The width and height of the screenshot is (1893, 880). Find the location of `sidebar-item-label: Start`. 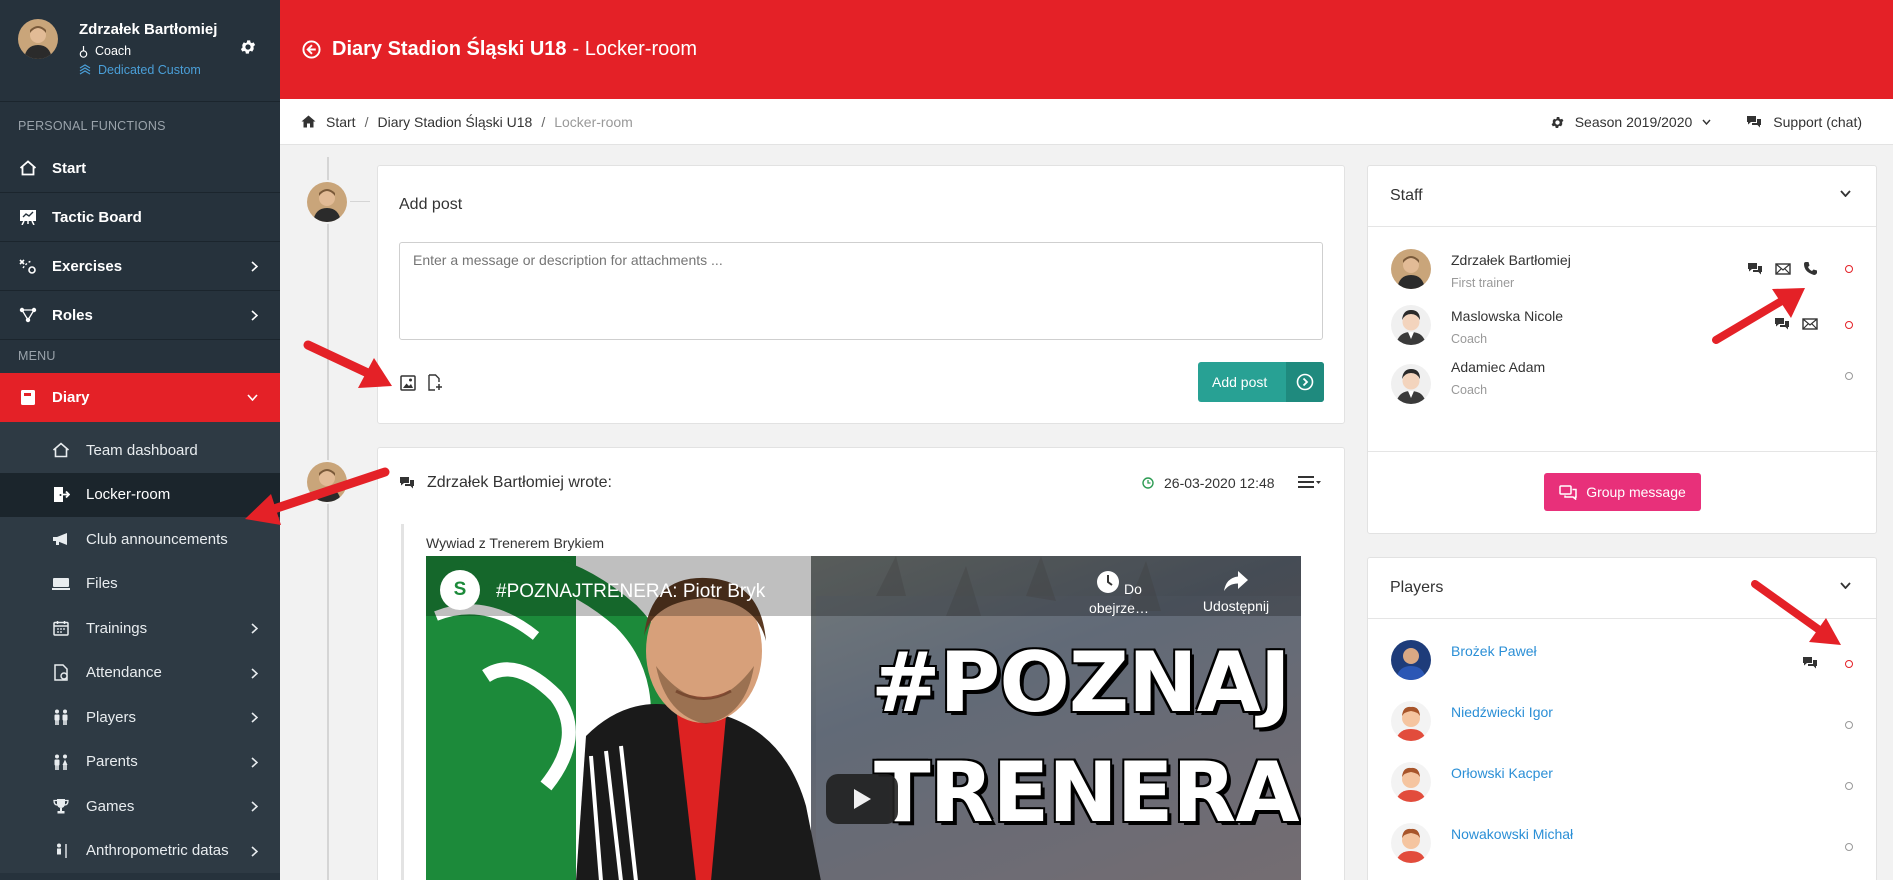

sidebar-item-label: Start is located at coordinates (69, 168).